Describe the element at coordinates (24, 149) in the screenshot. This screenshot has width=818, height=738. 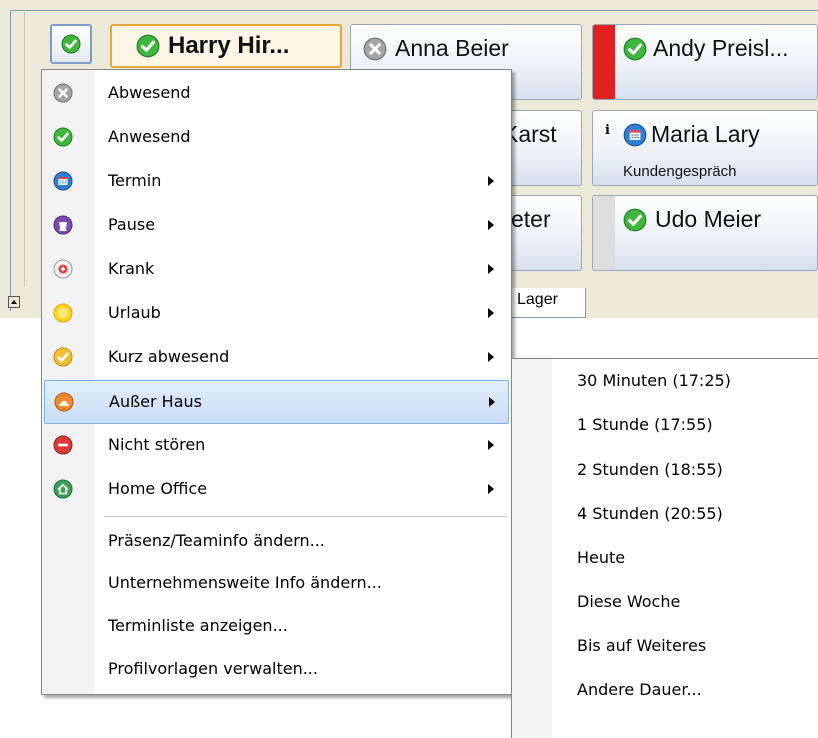
I see `divider` at that location.